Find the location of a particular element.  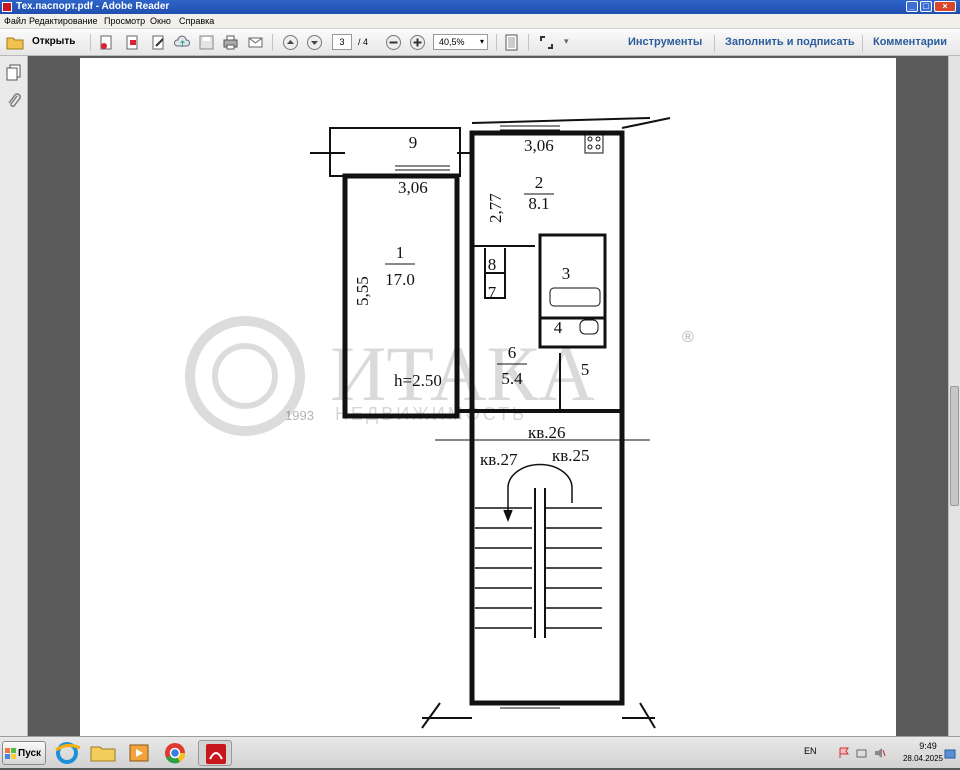

folder-icon is located at coordinates (15, 43).